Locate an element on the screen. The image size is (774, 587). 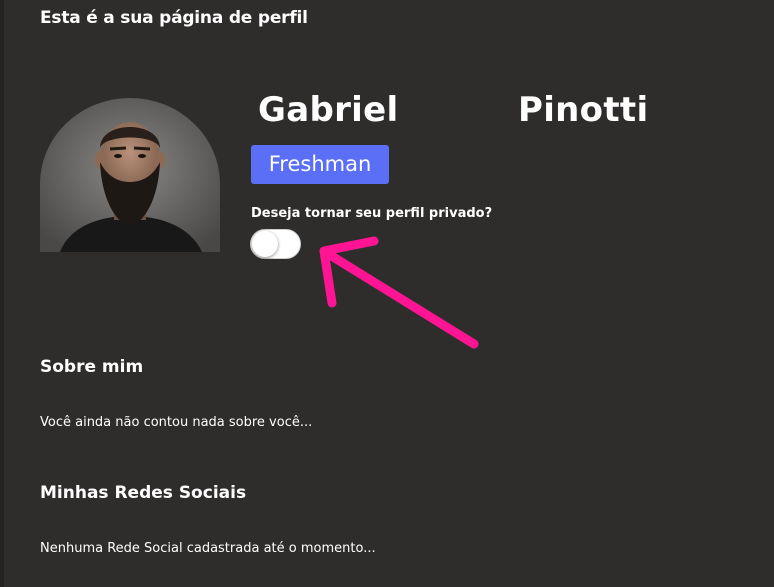
avatar is located at coordinates (130, 175).